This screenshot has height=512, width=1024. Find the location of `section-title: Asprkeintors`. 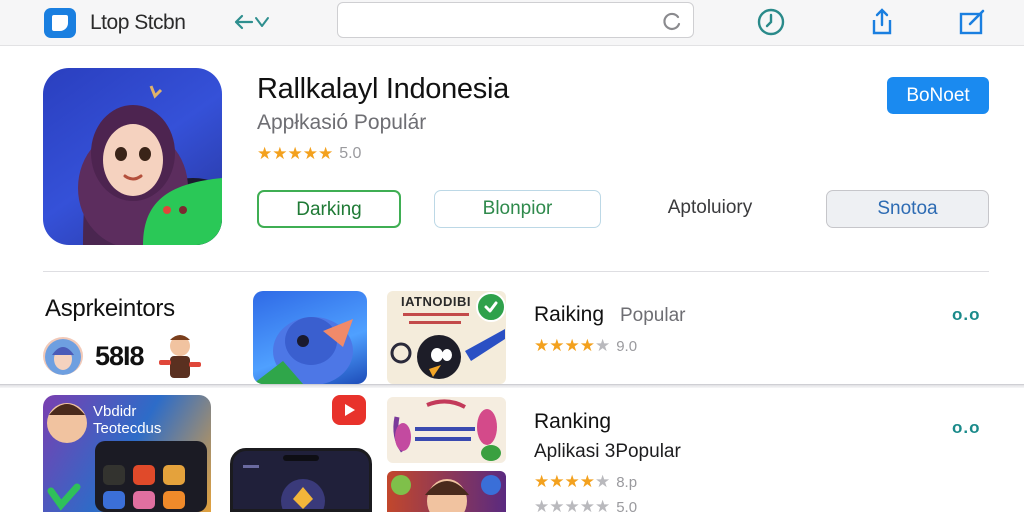

section-title: Asprkeintors is located at coordinates (110, 308).